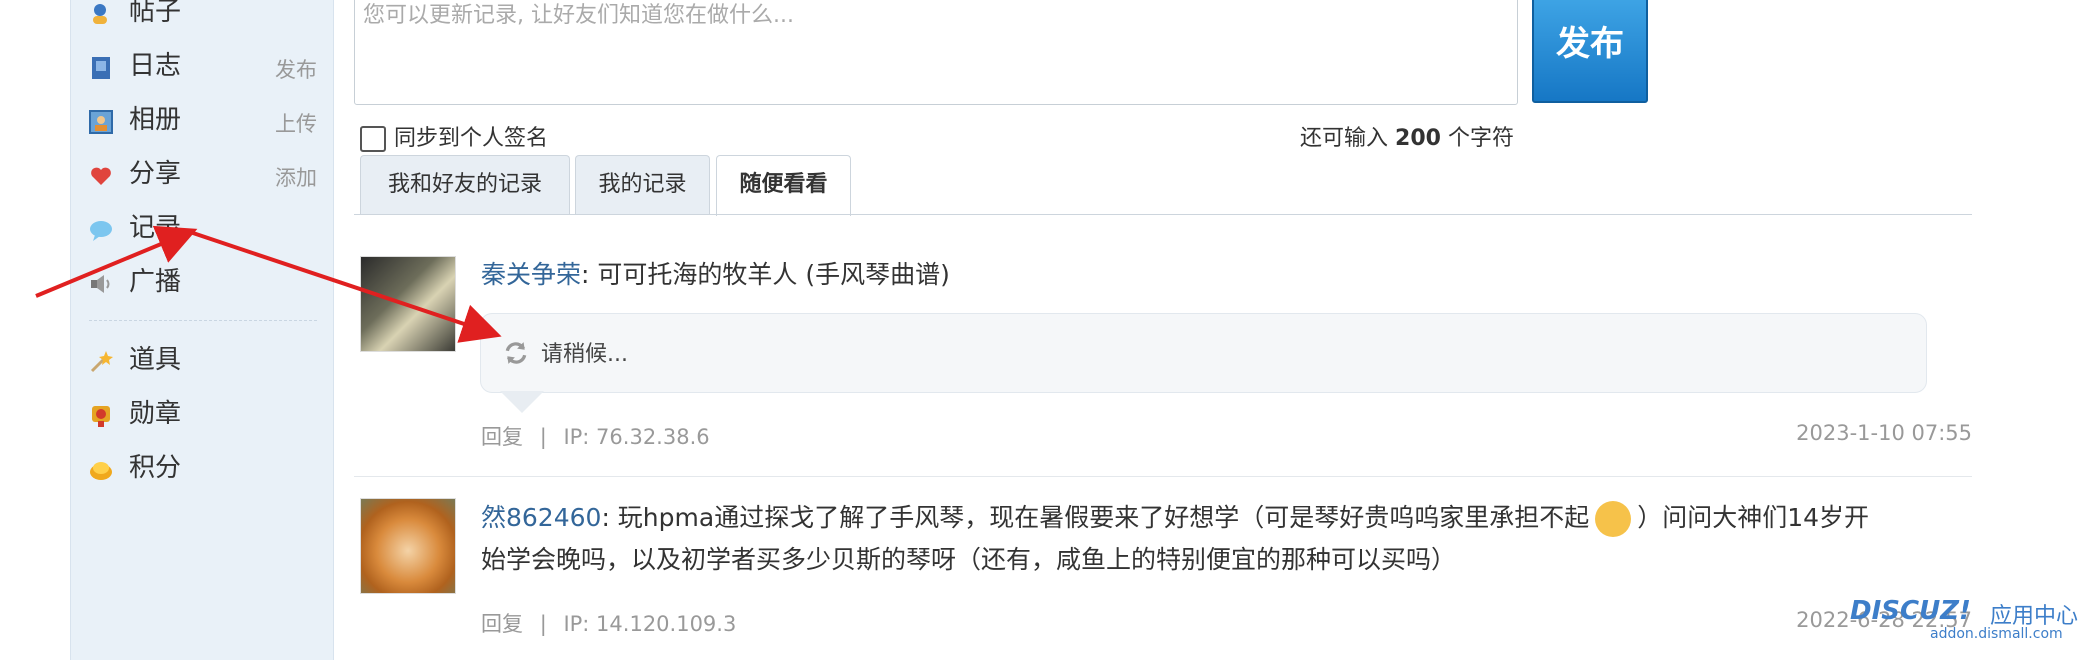 This screenshot has width=2089, height=660. Describe the element at coordinates (116, 261) in the screenshot. I see `arrow-to-records` at that location.